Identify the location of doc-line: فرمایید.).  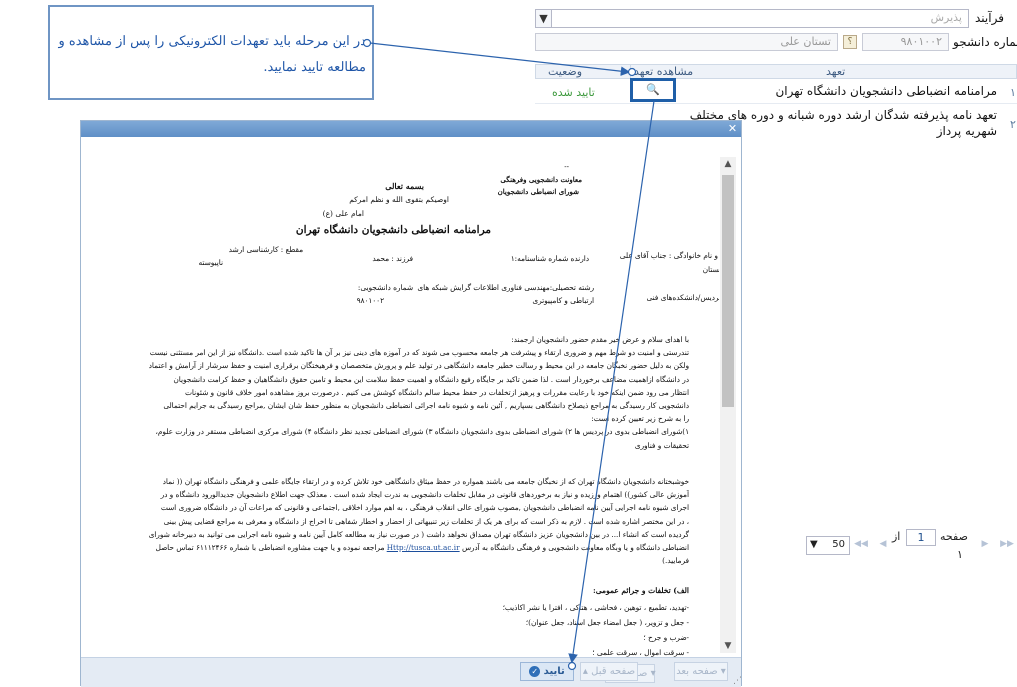
(675, 561).